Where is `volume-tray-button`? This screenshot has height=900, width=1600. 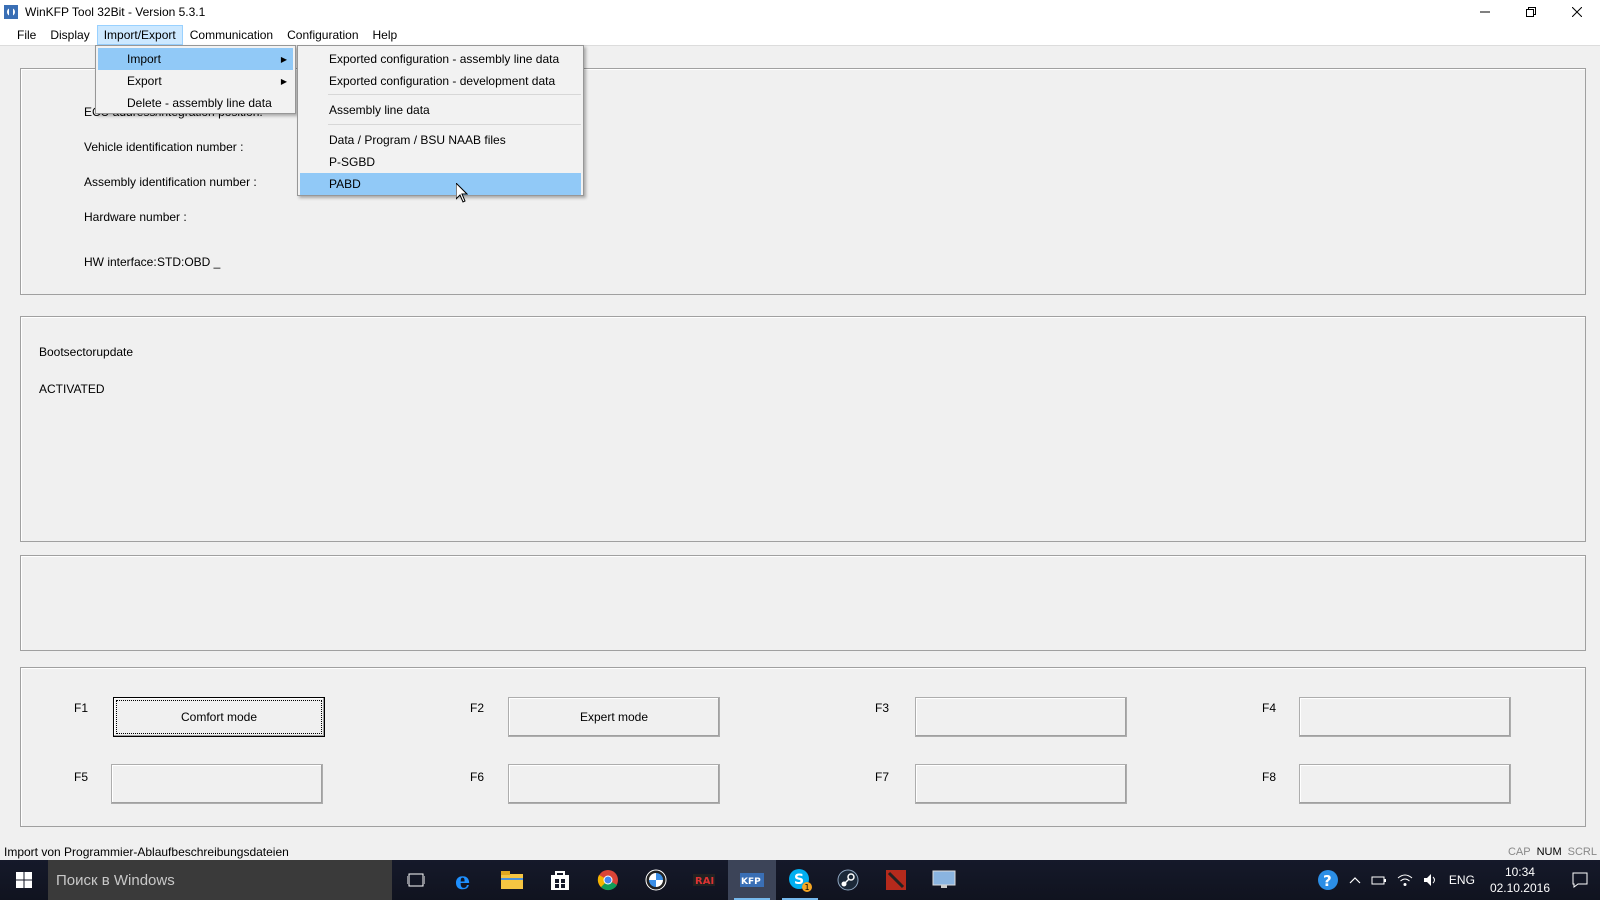 volume-tray-button is located at coordinates (1431, 880).